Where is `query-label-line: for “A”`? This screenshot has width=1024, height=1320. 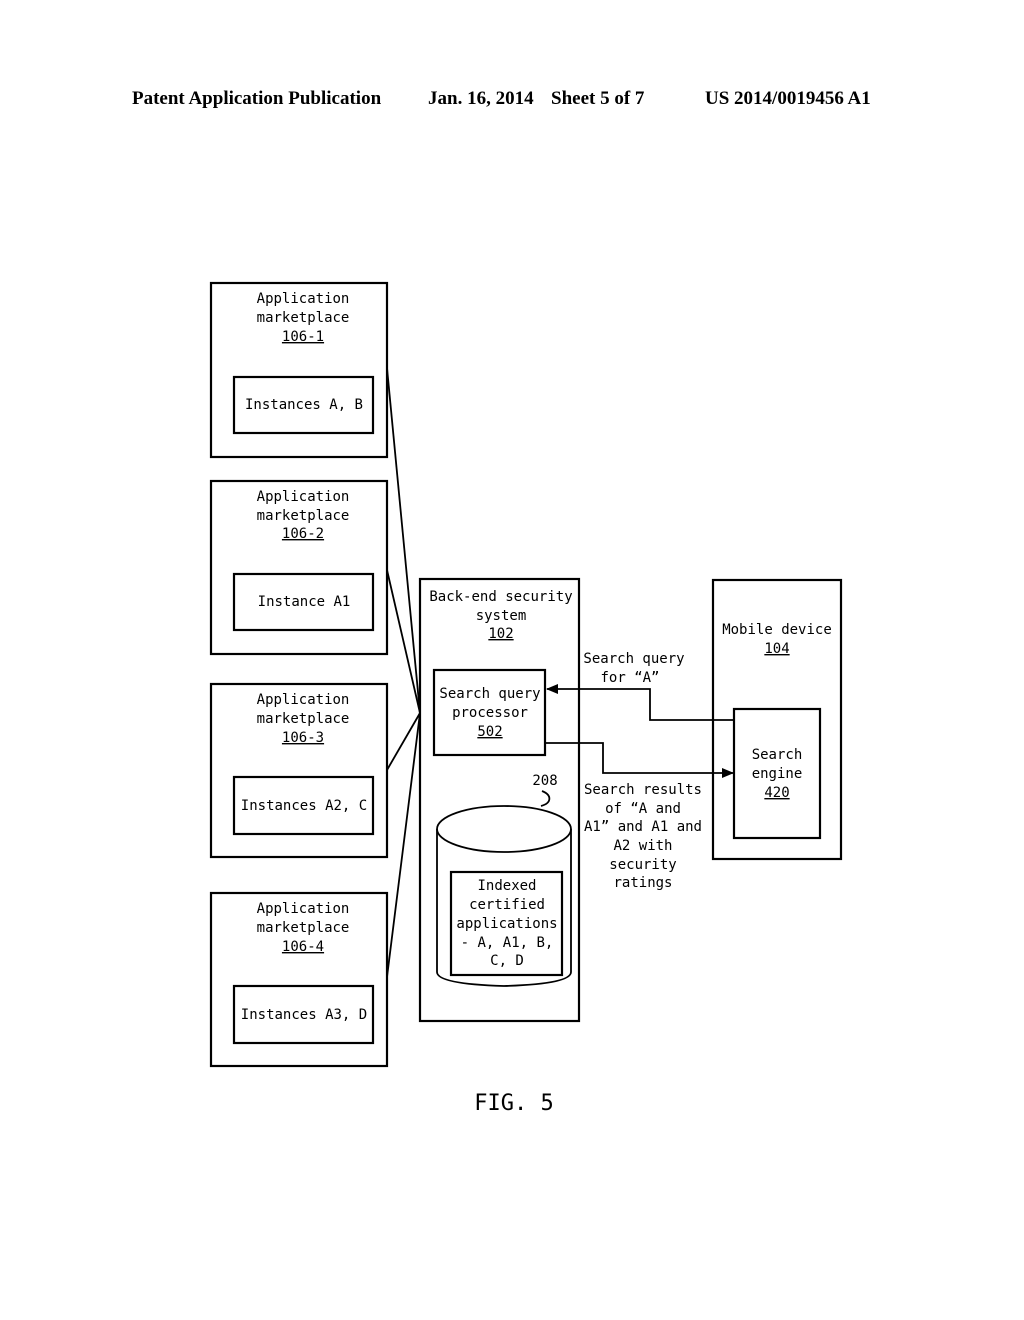 query-label-line: for “A” is located at coordinates (629, 678).